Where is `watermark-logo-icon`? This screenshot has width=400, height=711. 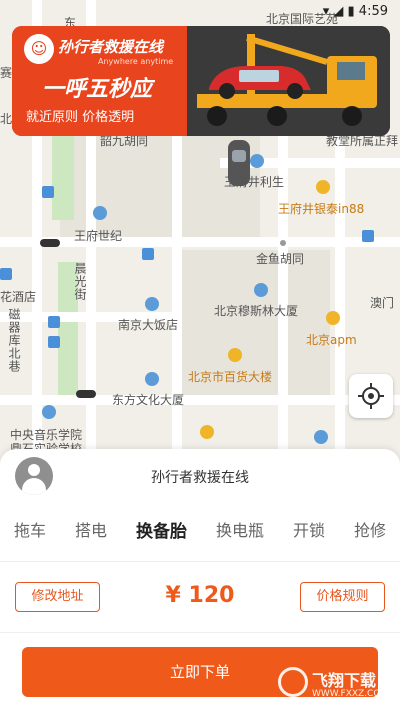 watermark-logo-icon is located at coordinates (293, 682).